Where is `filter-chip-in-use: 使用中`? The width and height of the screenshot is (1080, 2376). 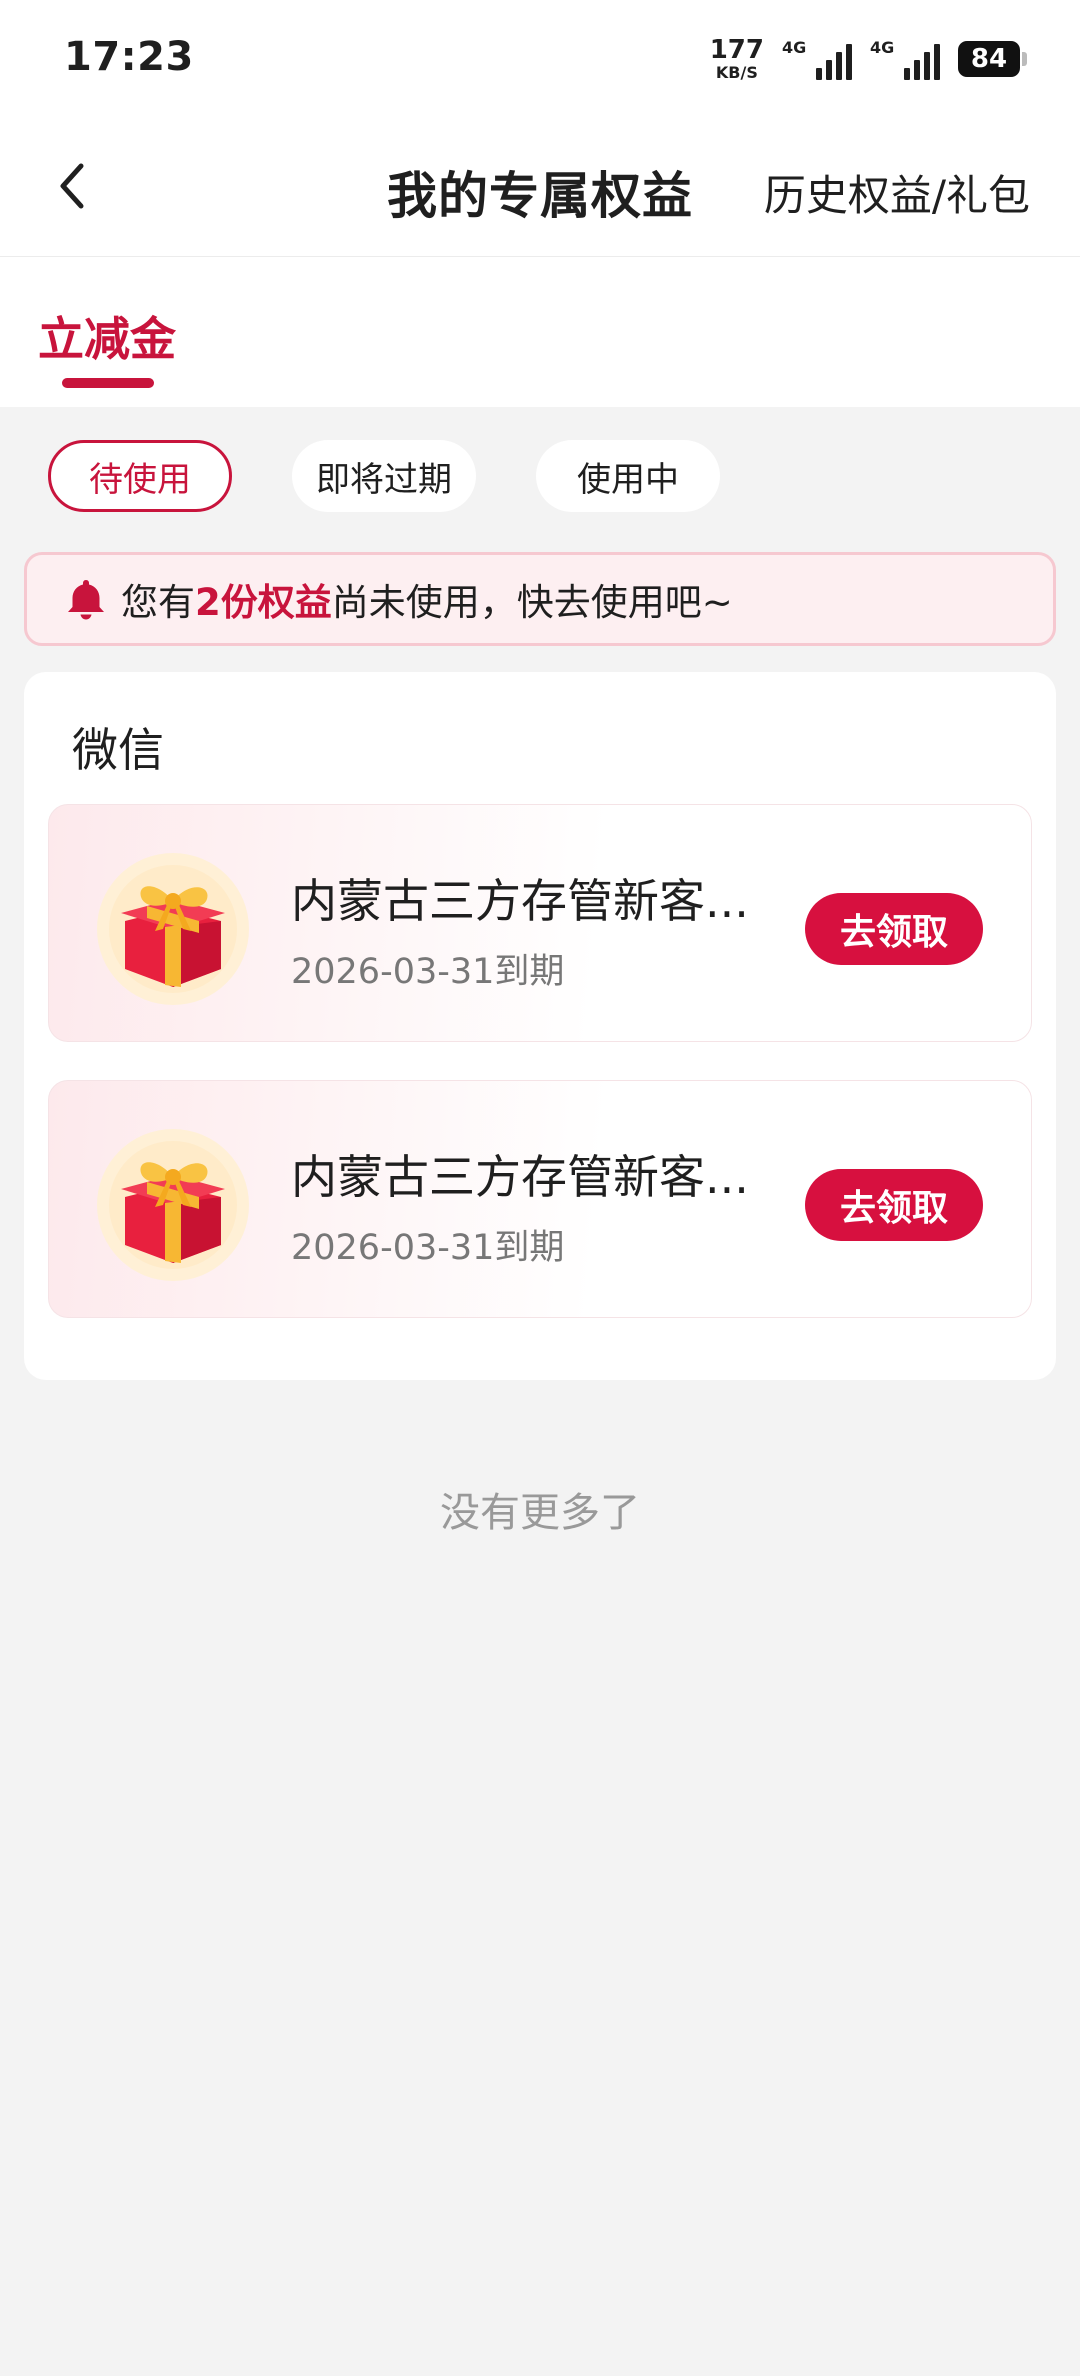
filter-chip-in-use: 使用中 is located at coordinates (628, 476).